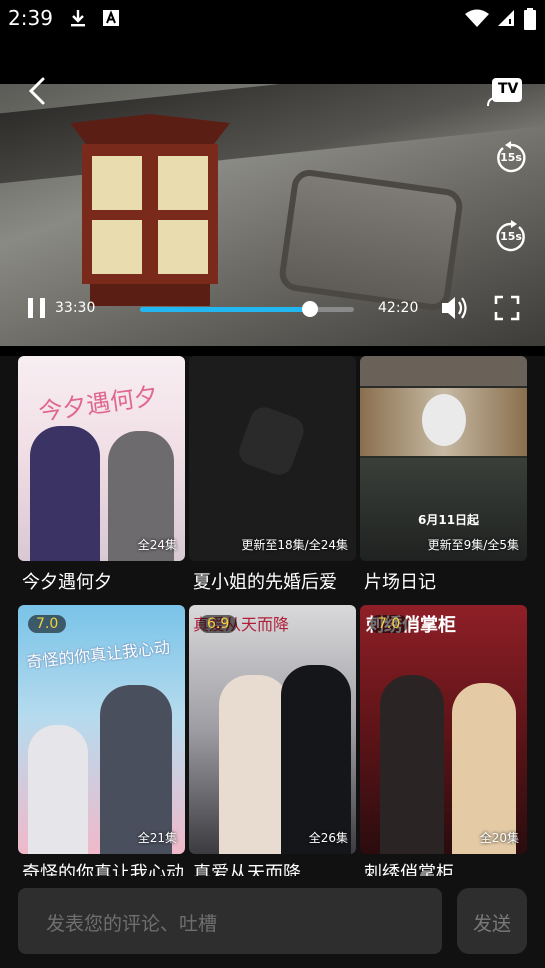 This screenshot has height=968, width=545. What do you see at coordinates (101, 729) in the screenshot?
I see `show-poster: 奇怪的你真让我心动 7.0 全21集` at bounding box center [101, 729].